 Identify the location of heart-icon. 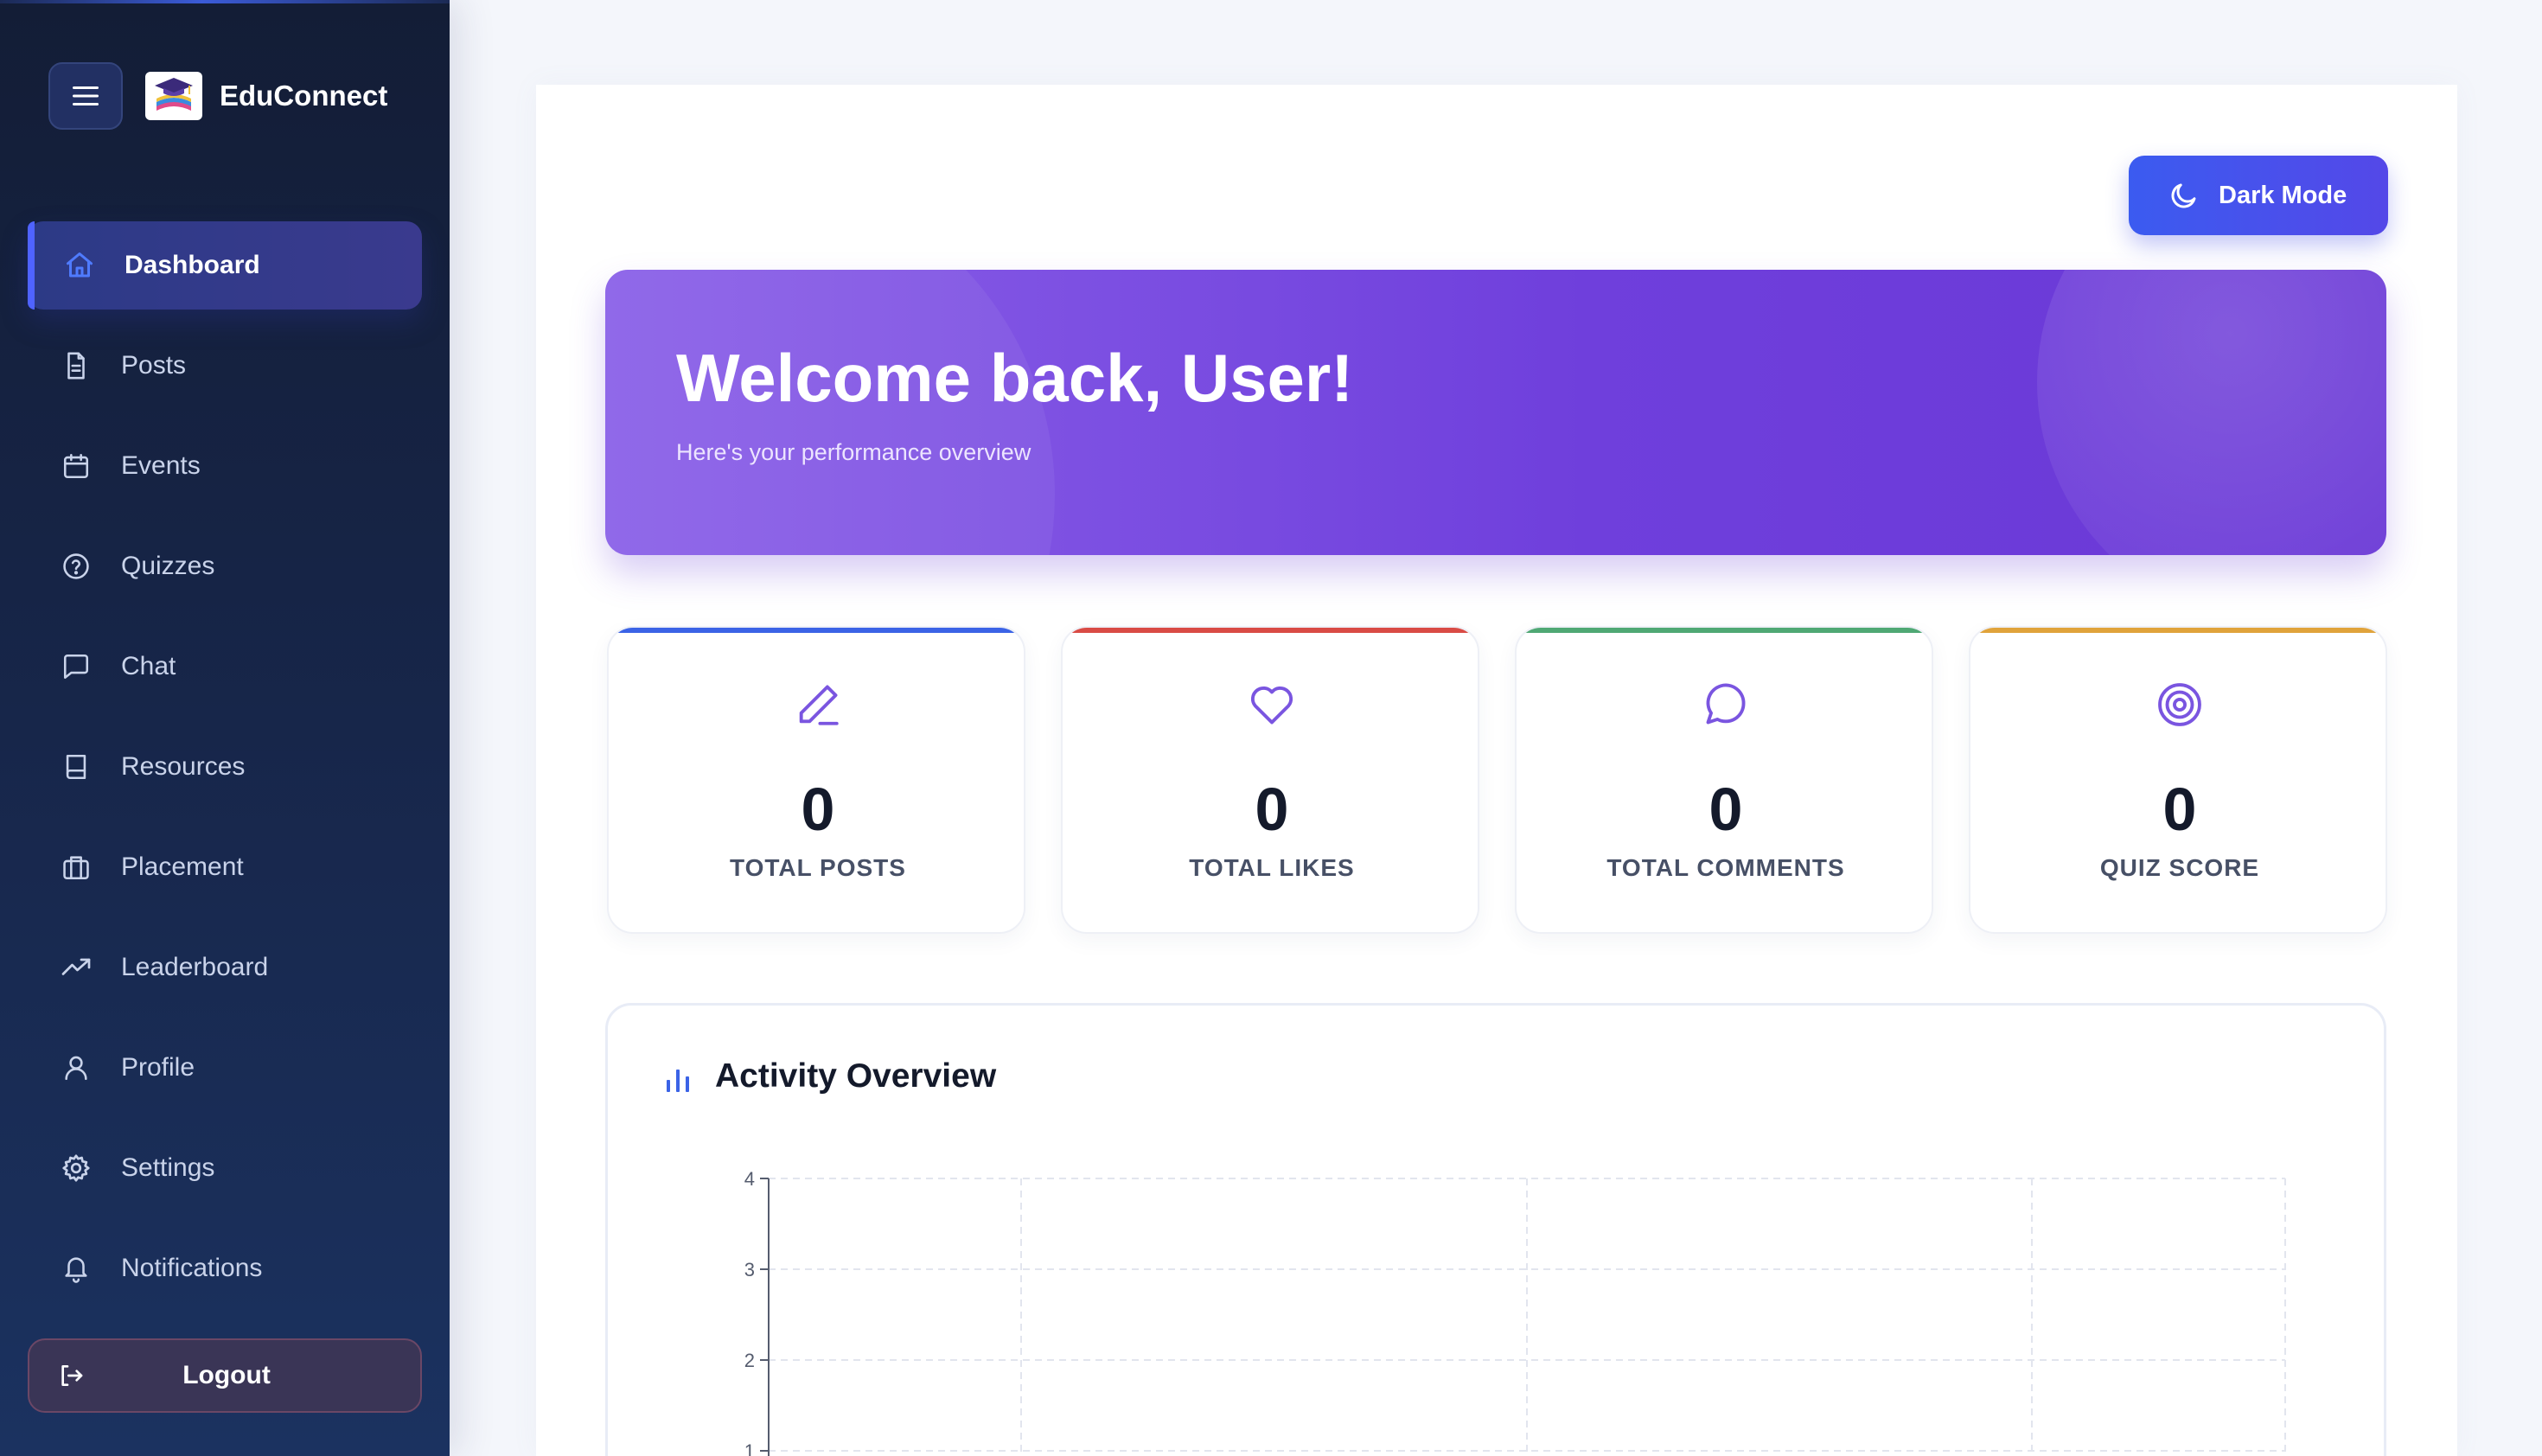
(1270, 706).